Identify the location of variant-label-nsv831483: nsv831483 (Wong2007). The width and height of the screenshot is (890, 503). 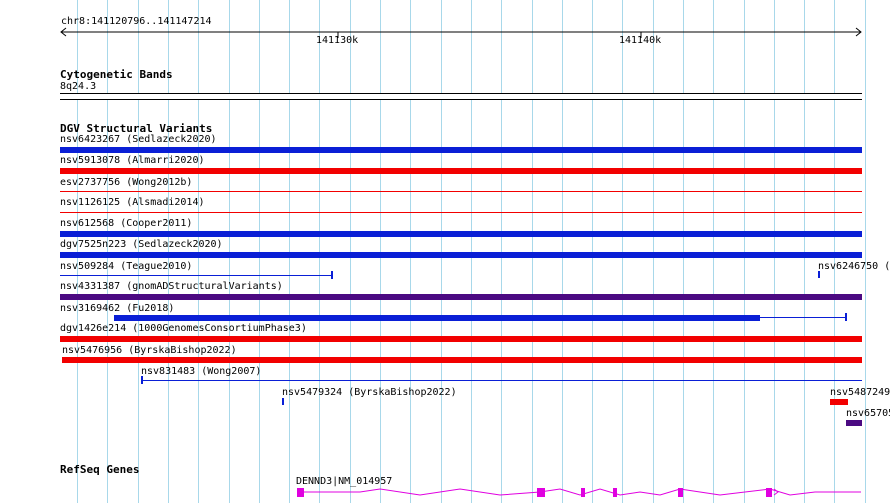
(201, 371).